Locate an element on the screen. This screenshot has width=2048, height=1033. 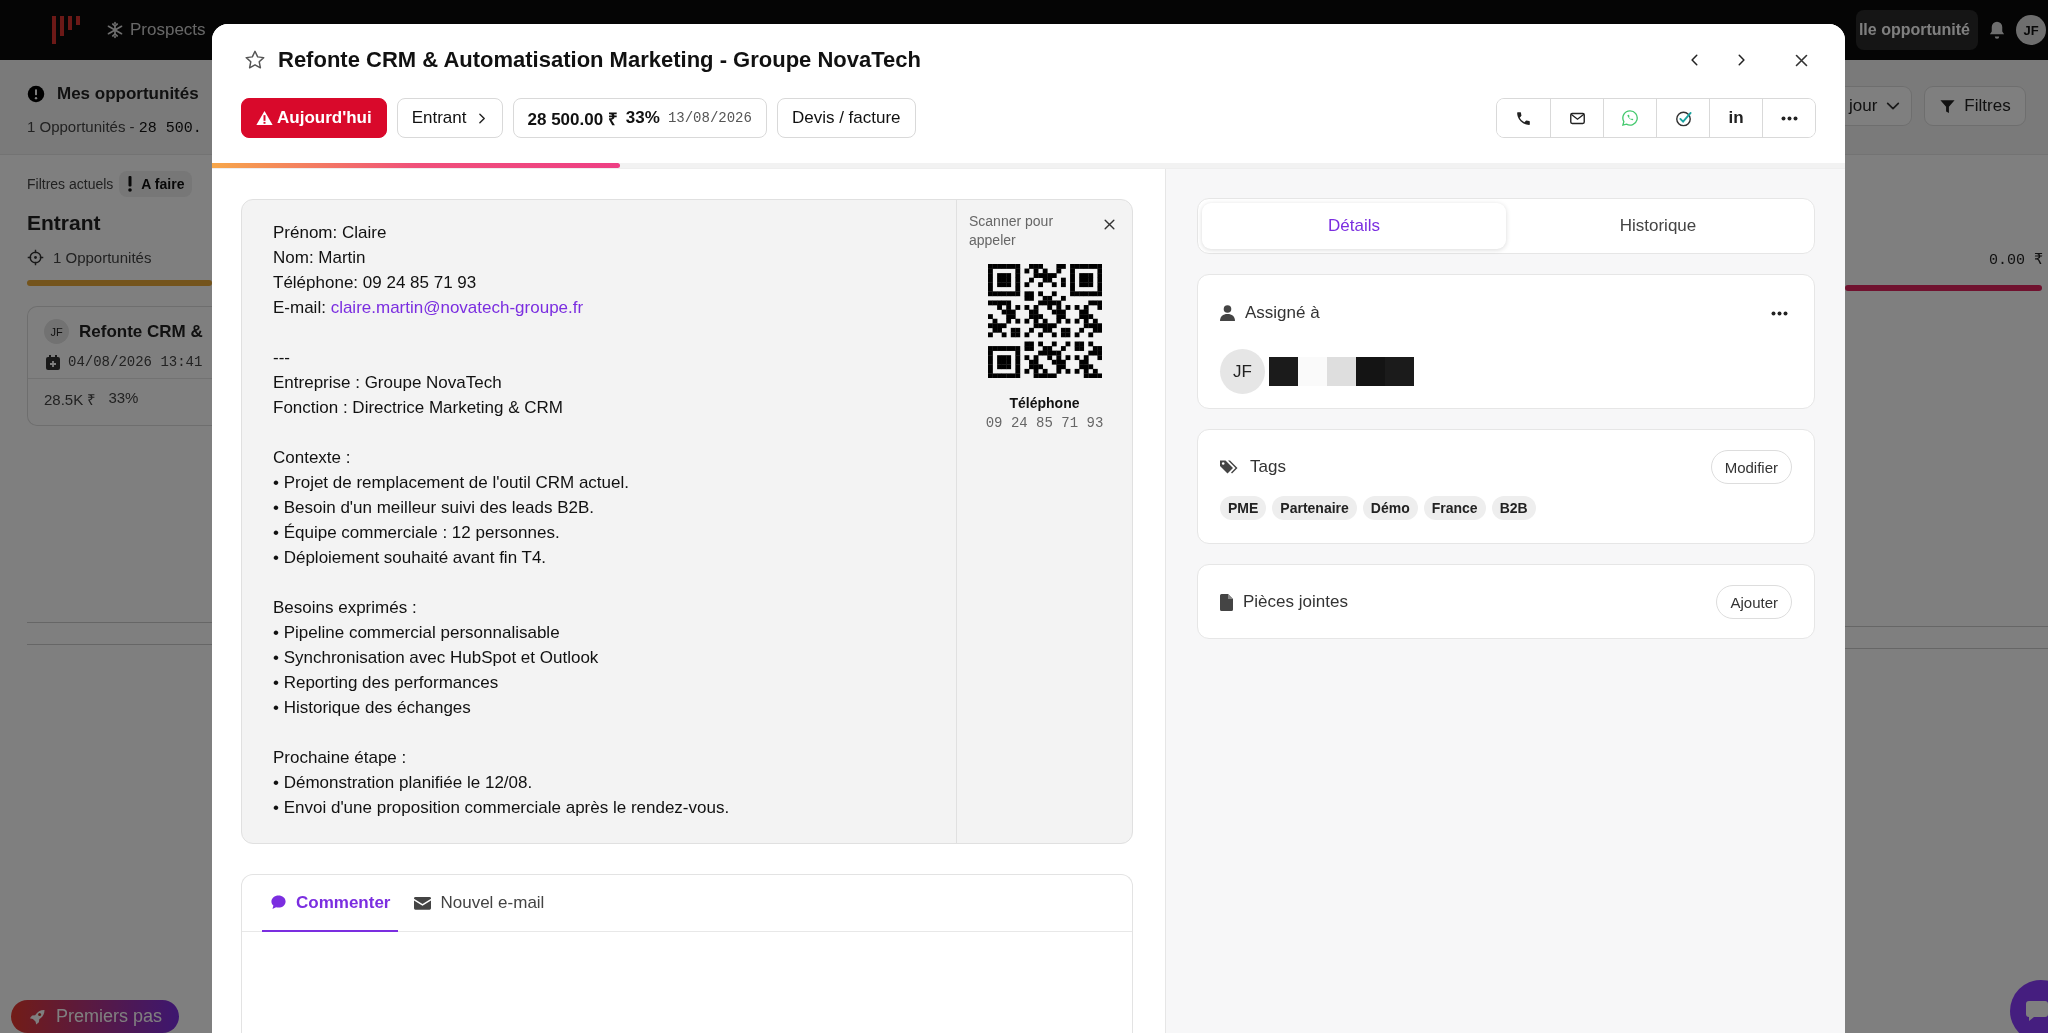
alert-circle-icon is located at coordinates (36, 94).